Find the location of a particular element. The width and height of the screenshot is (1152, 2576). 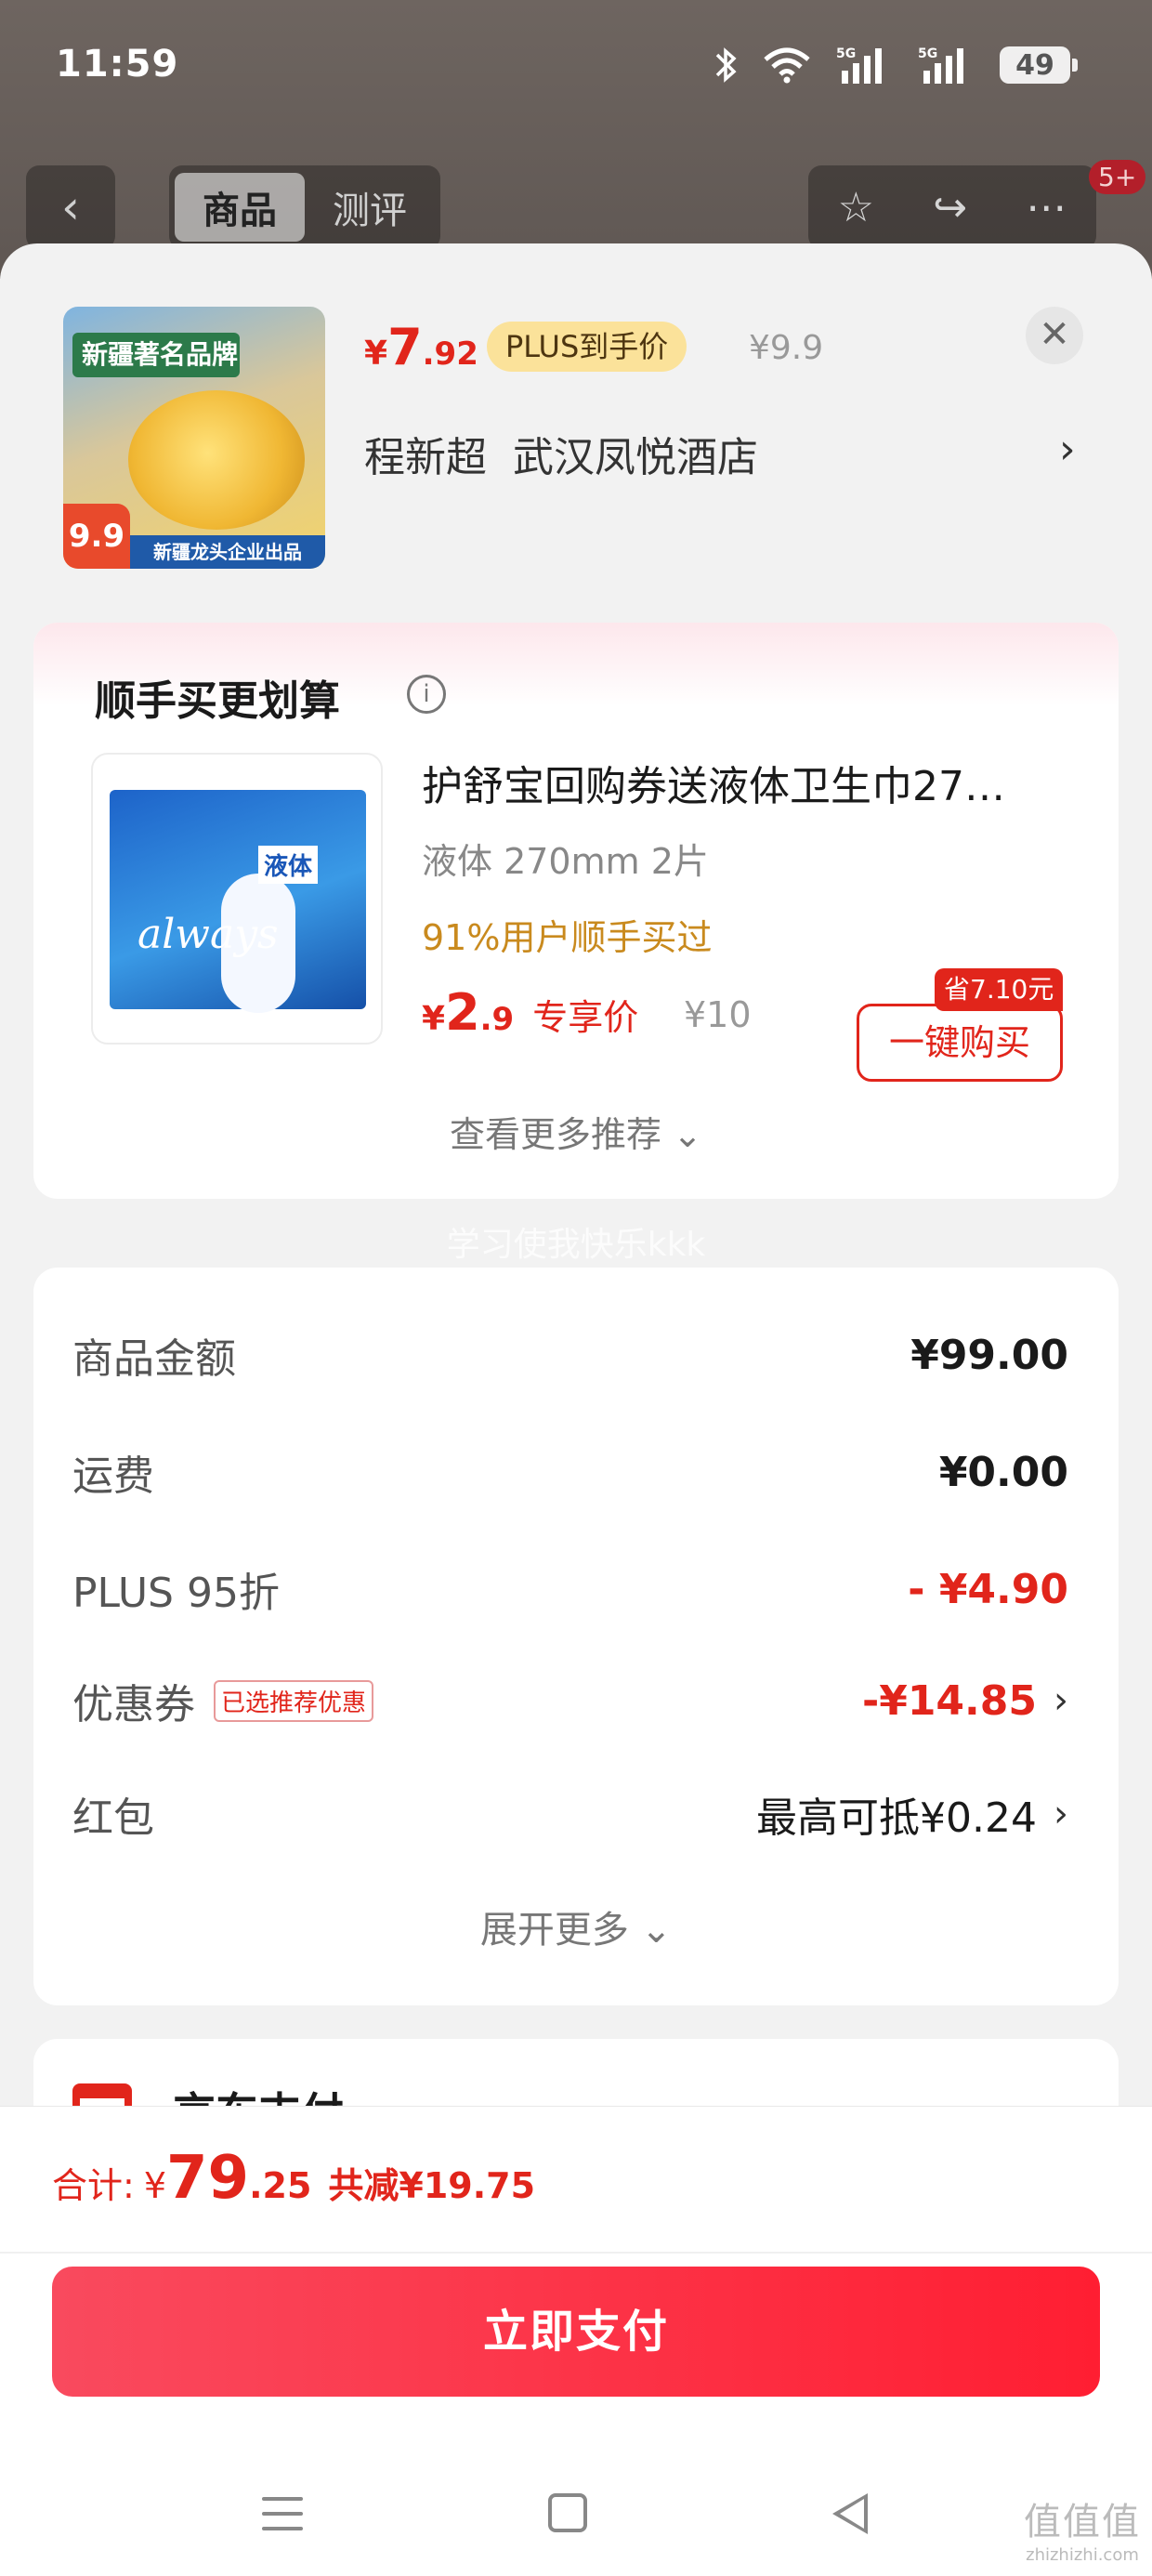

row-value-wrap: -¥14.85 › is located at coordinates (965, 1701).